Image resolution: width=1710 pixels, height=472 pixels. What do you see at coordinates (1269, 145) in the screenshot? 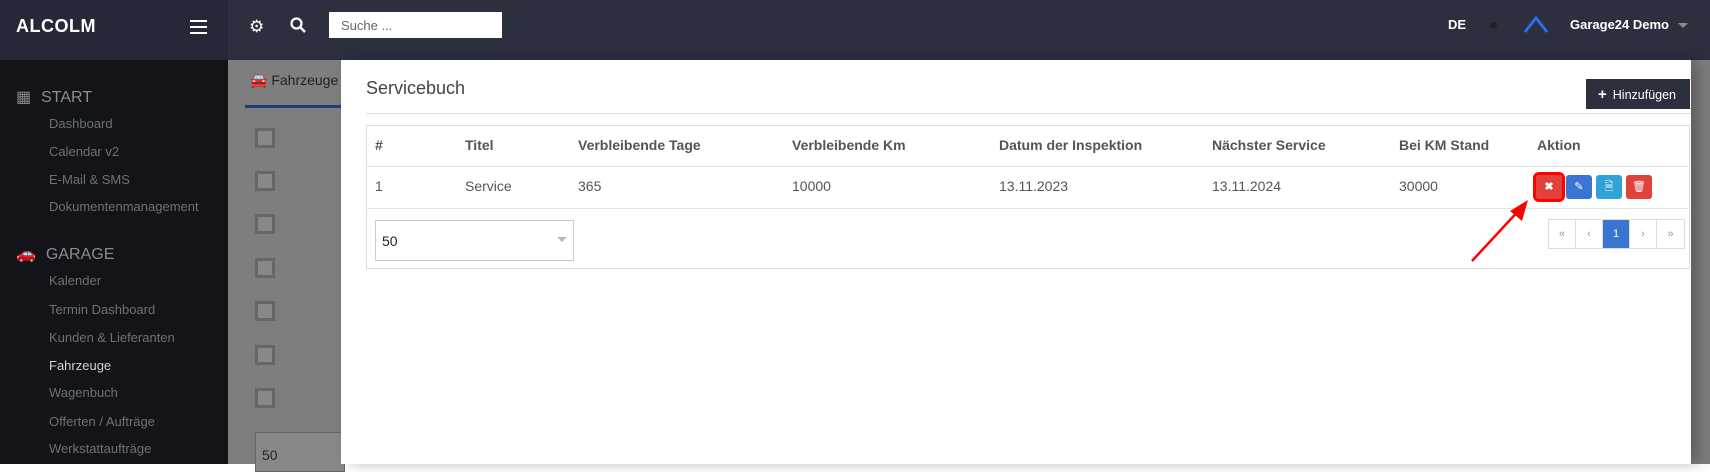
I see `column-header: Nächster Service` at bounding box center [1269, 145].